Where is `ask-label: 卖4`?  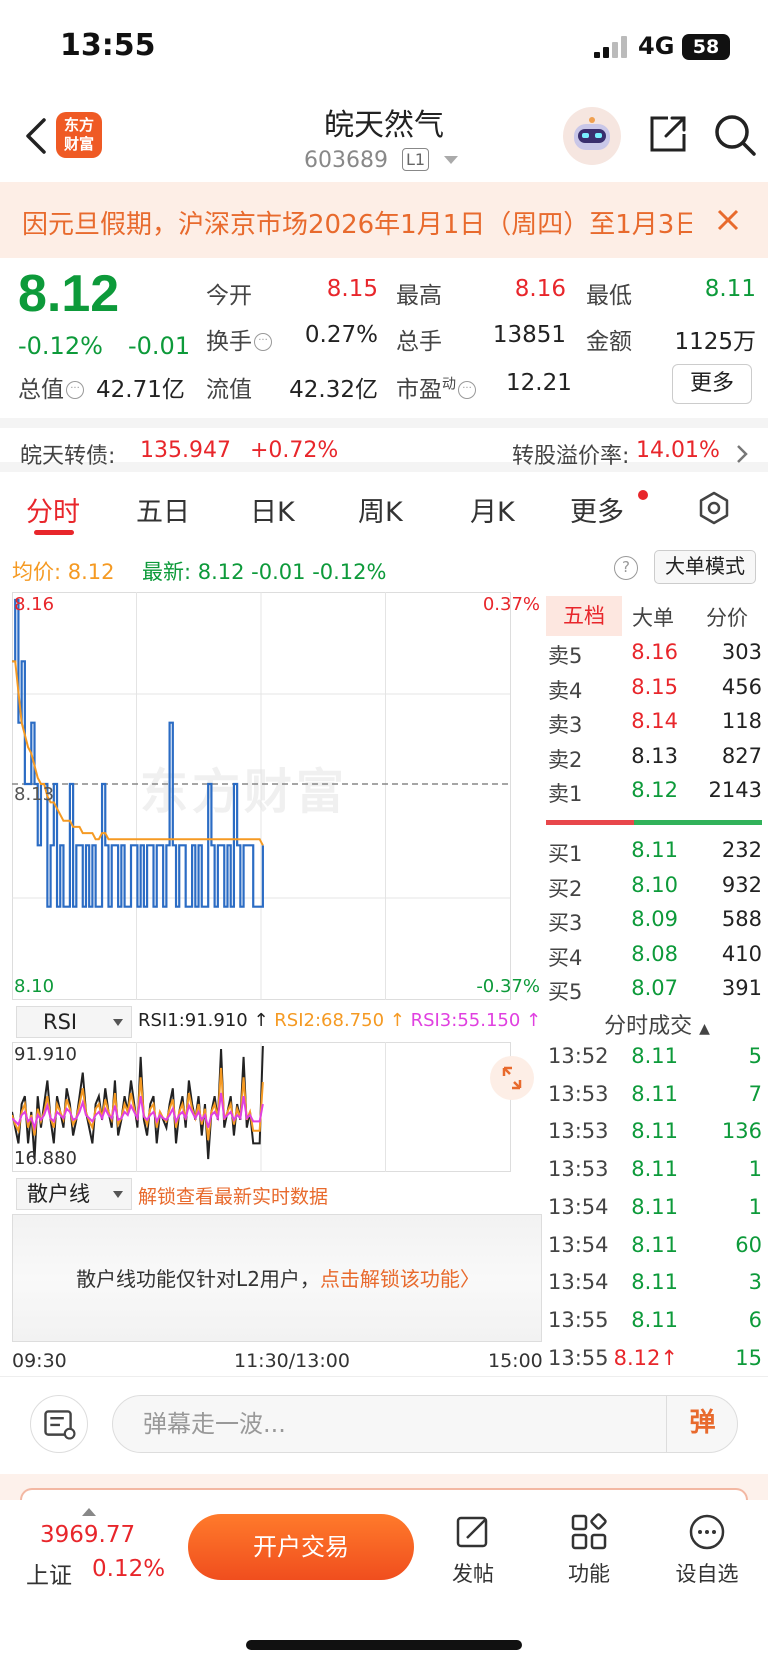
ask-label: 卖4 is located at coordinates (565, 690).